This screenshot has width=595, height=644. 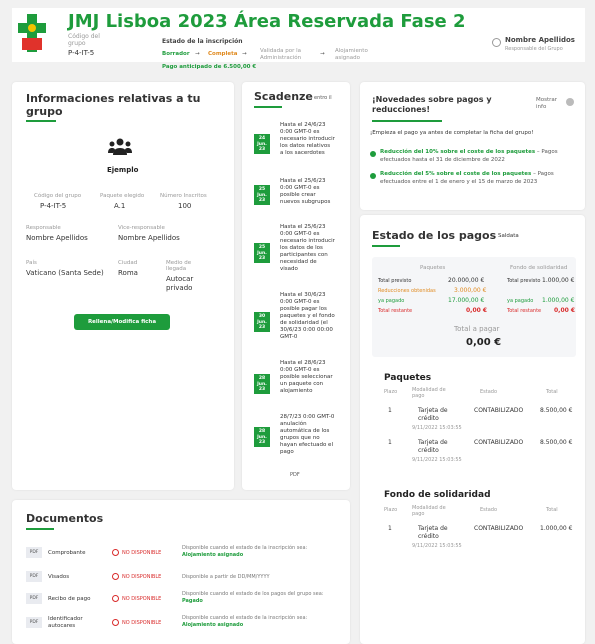 I want to click on group-code-label: Código del grupo, so click(x=84, y=40).